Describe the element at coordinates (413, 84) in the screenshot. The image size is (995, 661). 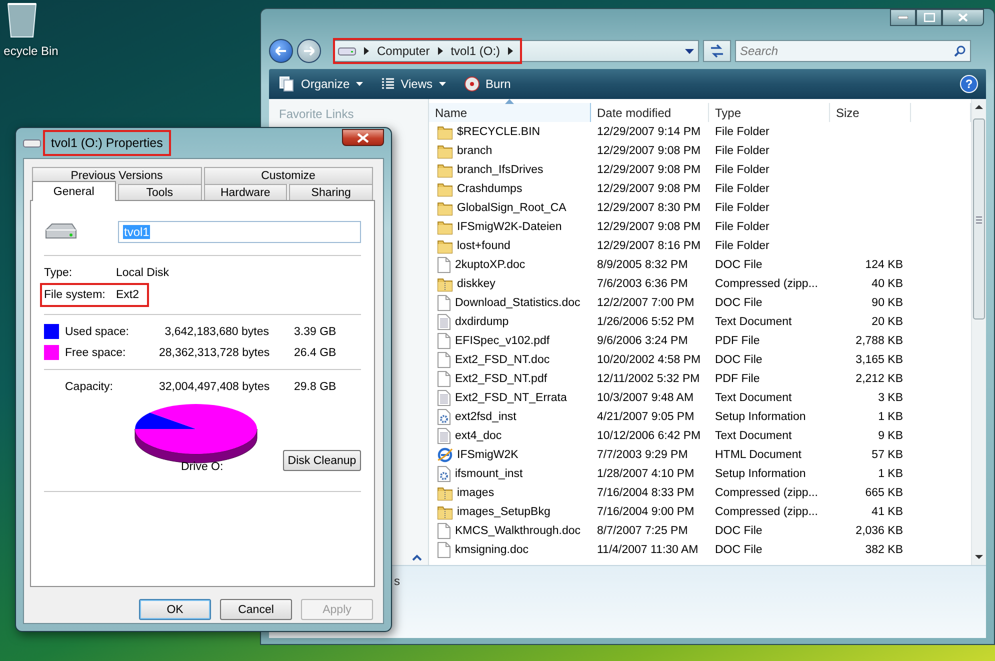
I see `toolbar-button: Views` at that location.